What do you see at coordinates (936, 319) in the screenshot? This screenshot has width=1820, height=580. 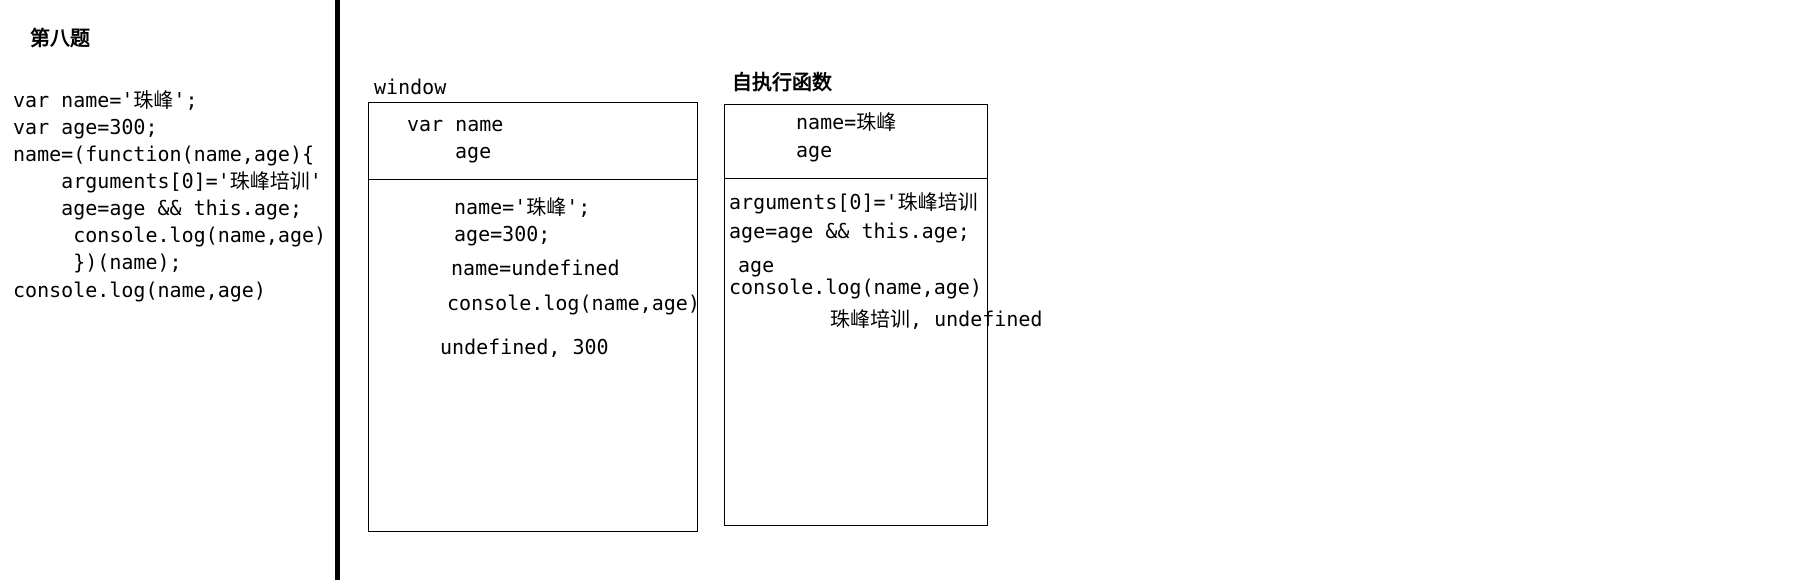 I see `function-output: 珠峰培训, undefined` at bounding box center [936, 319].